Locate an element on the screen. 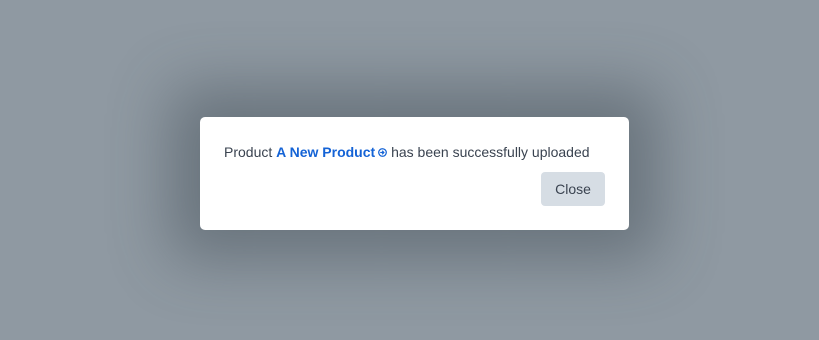 This screenshot has height=340, width=819. product-name: A New Product is located at coordinates (326, 152).